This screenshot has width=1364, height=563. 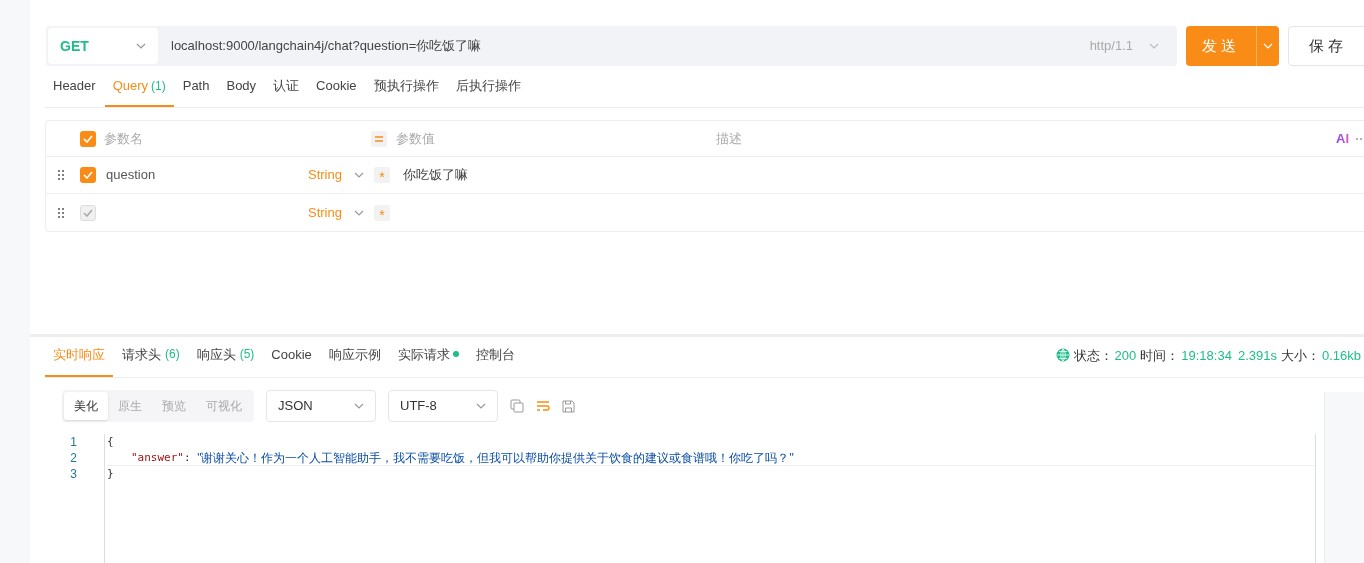 I want to click on line-number: 2, so click(x=73, y=458).